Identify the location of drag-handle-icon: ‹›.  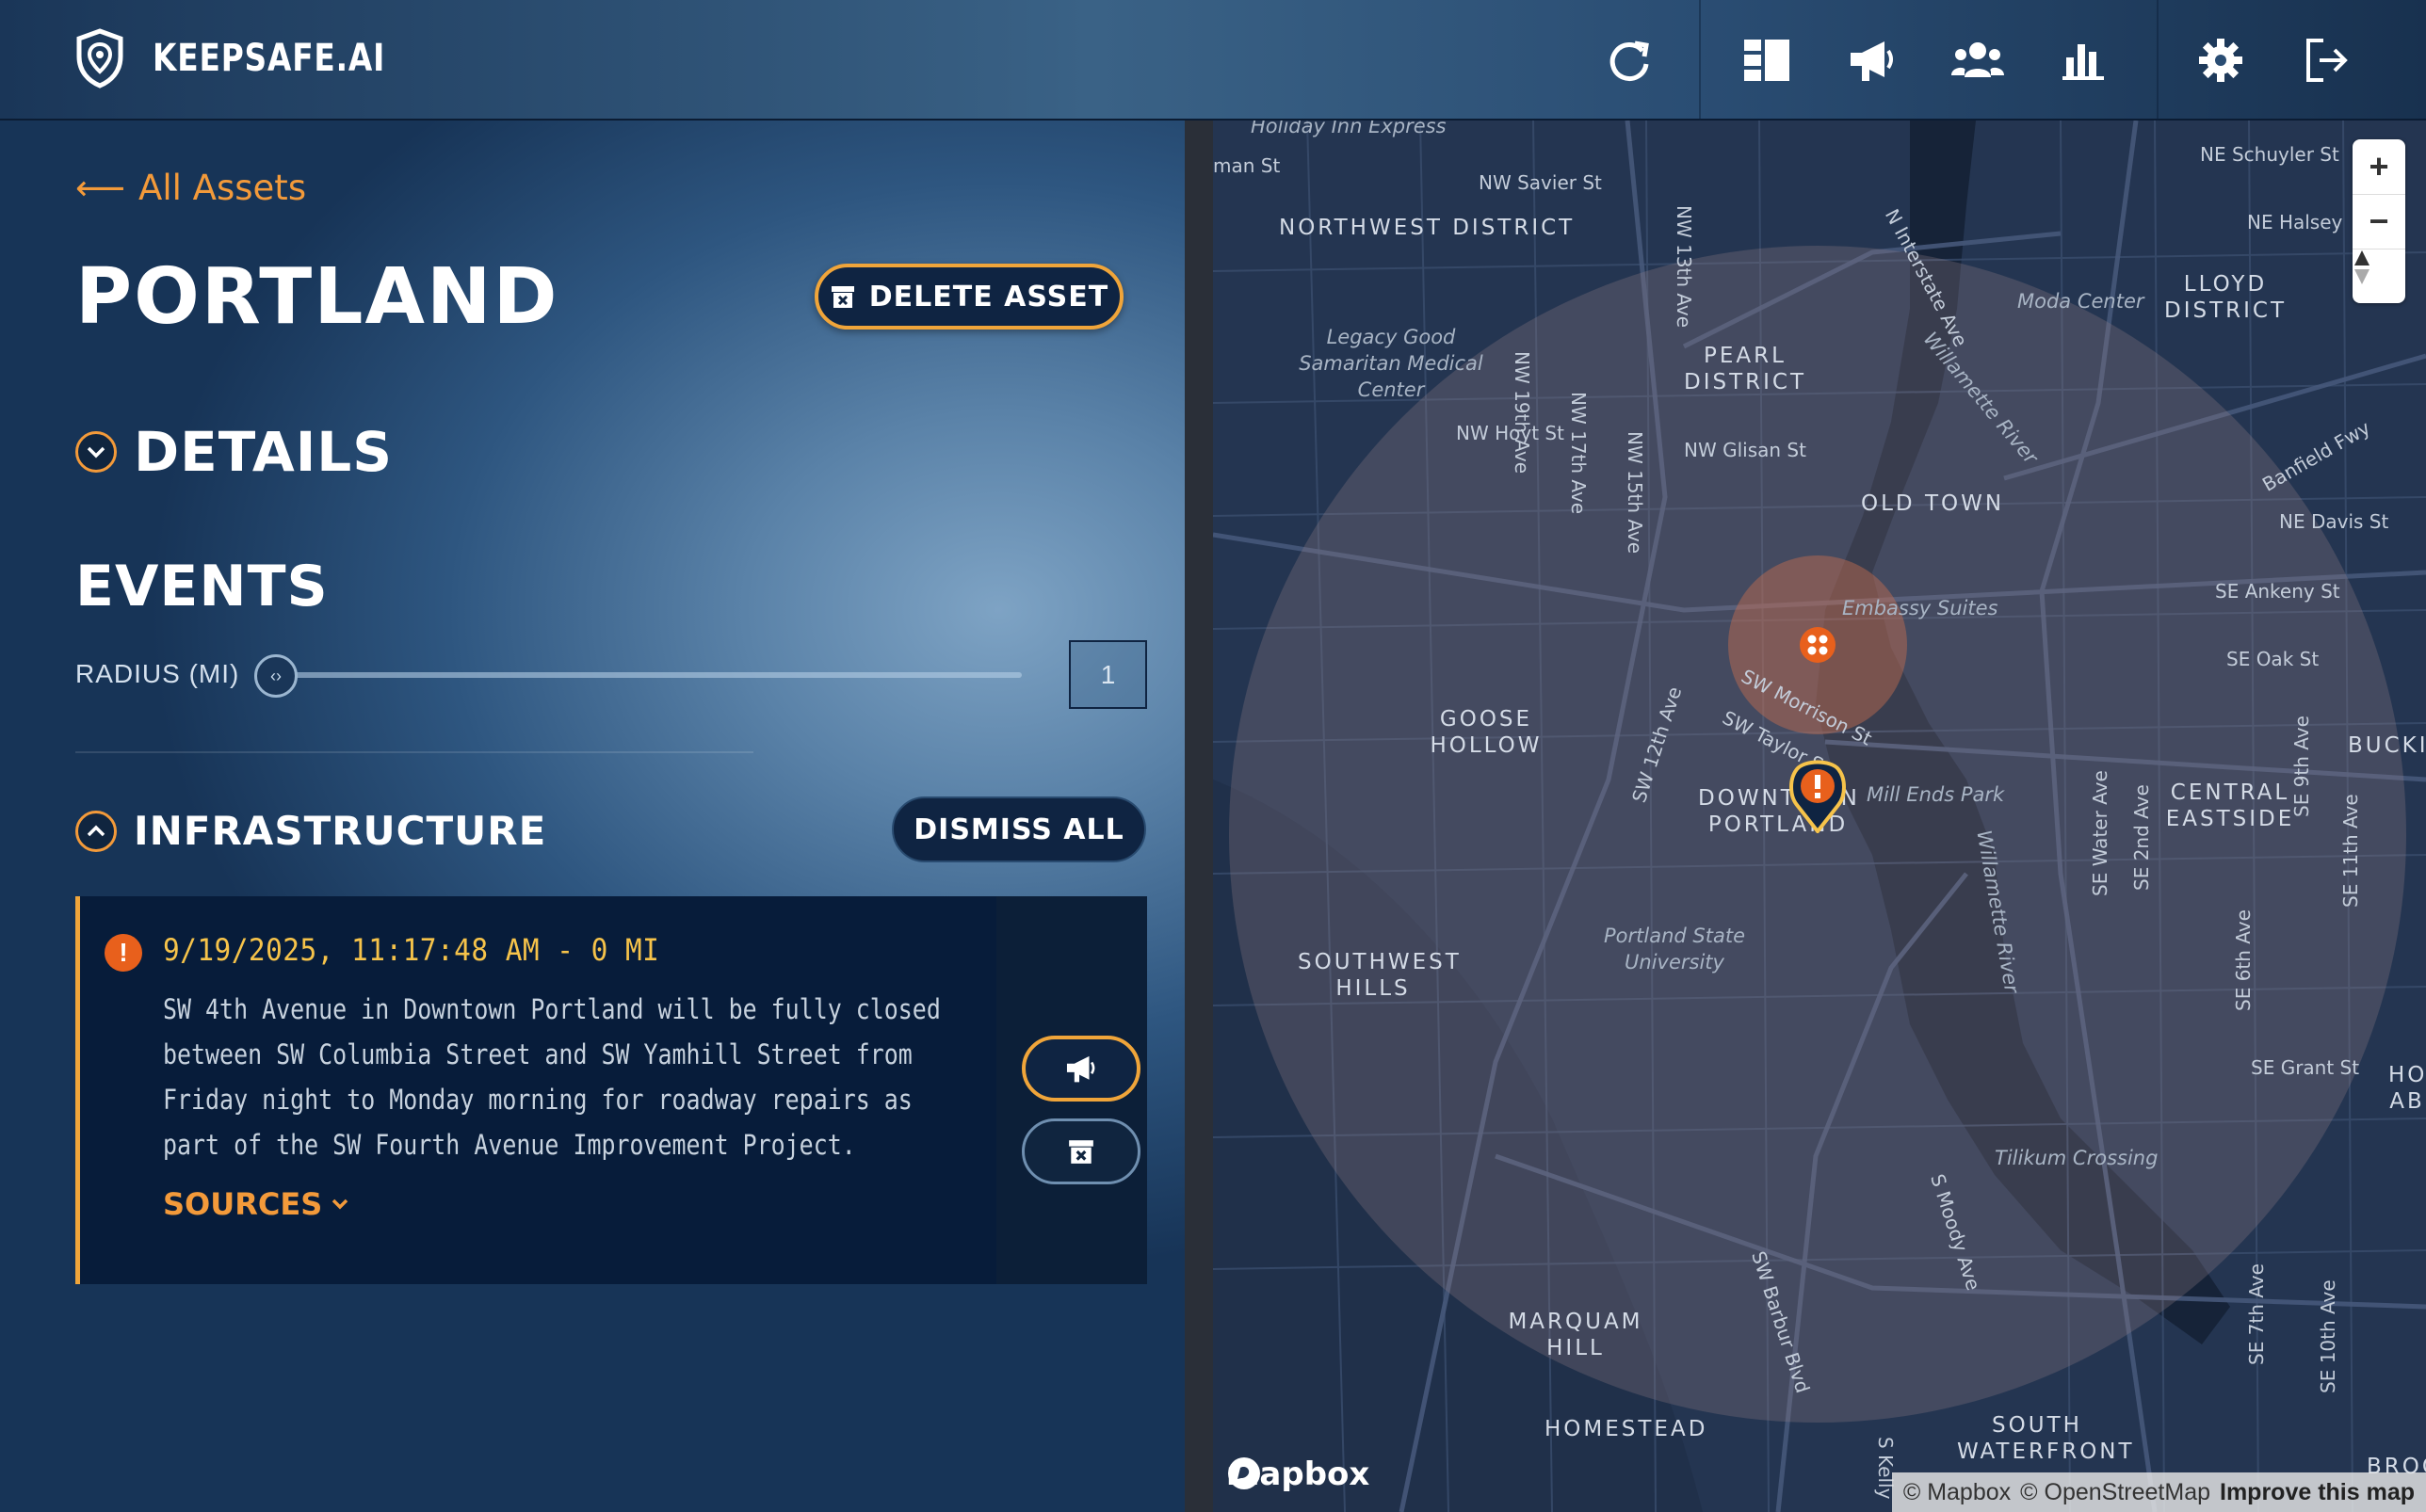
(276, 675).